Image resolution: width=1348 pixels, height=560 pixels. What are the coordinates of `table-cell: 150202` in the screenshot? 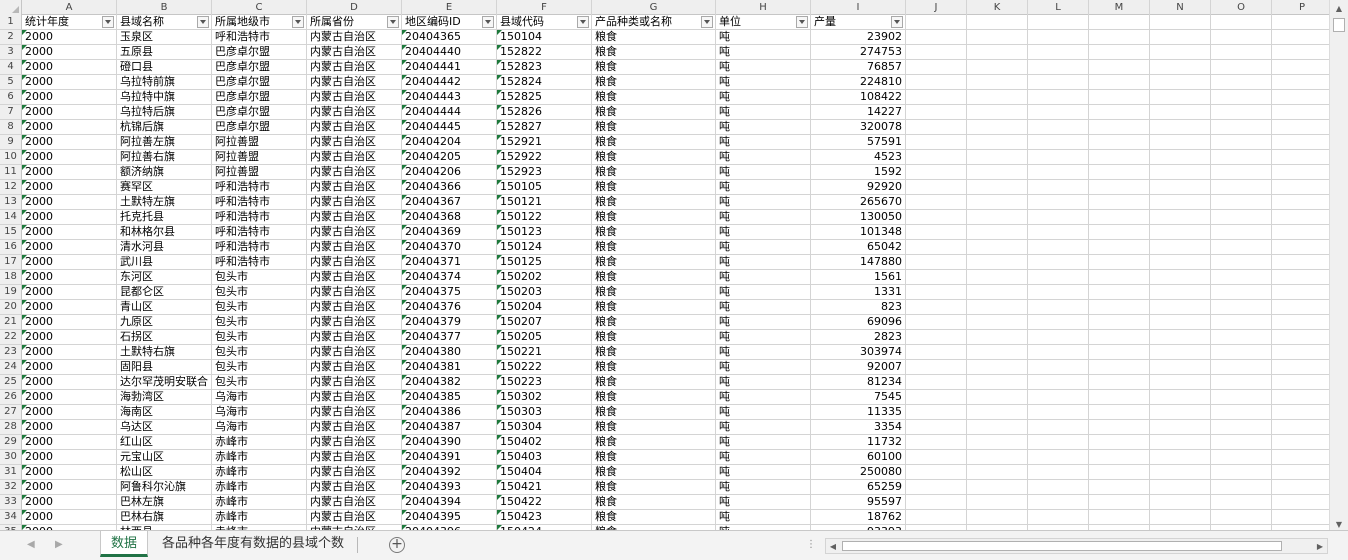 It's located at (544, 277).